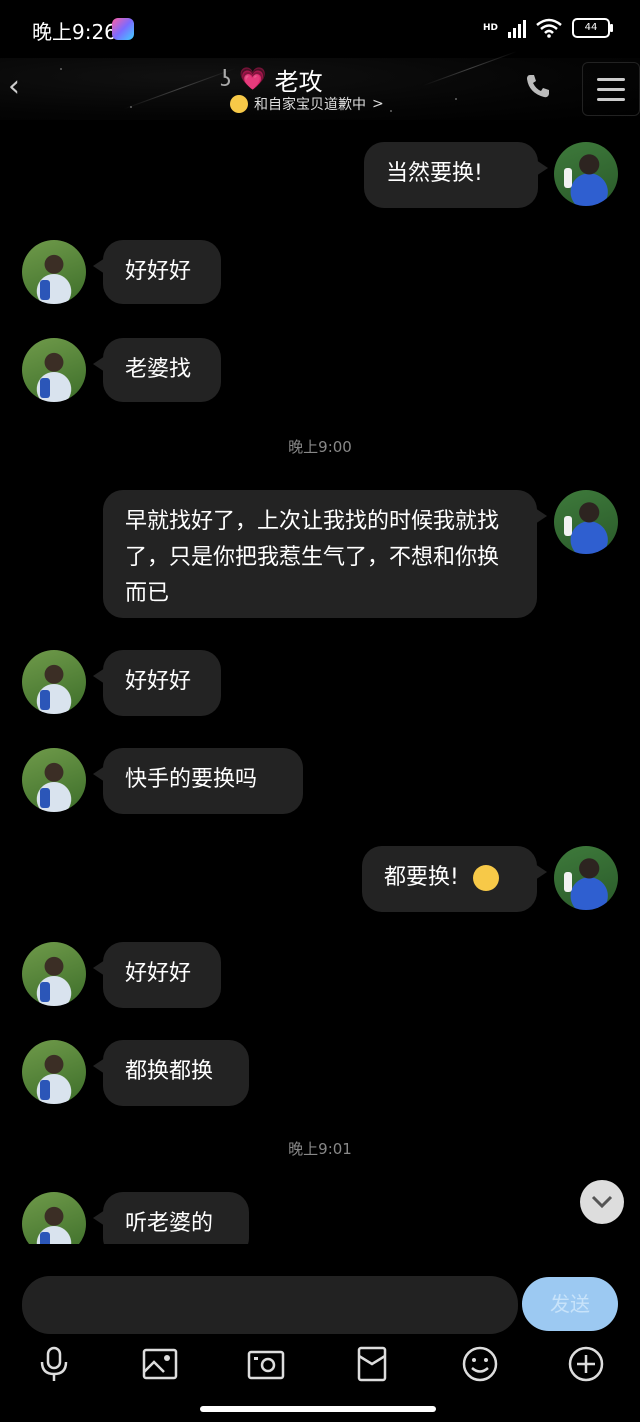  I want to click on signal-icon, so click(517, 28).